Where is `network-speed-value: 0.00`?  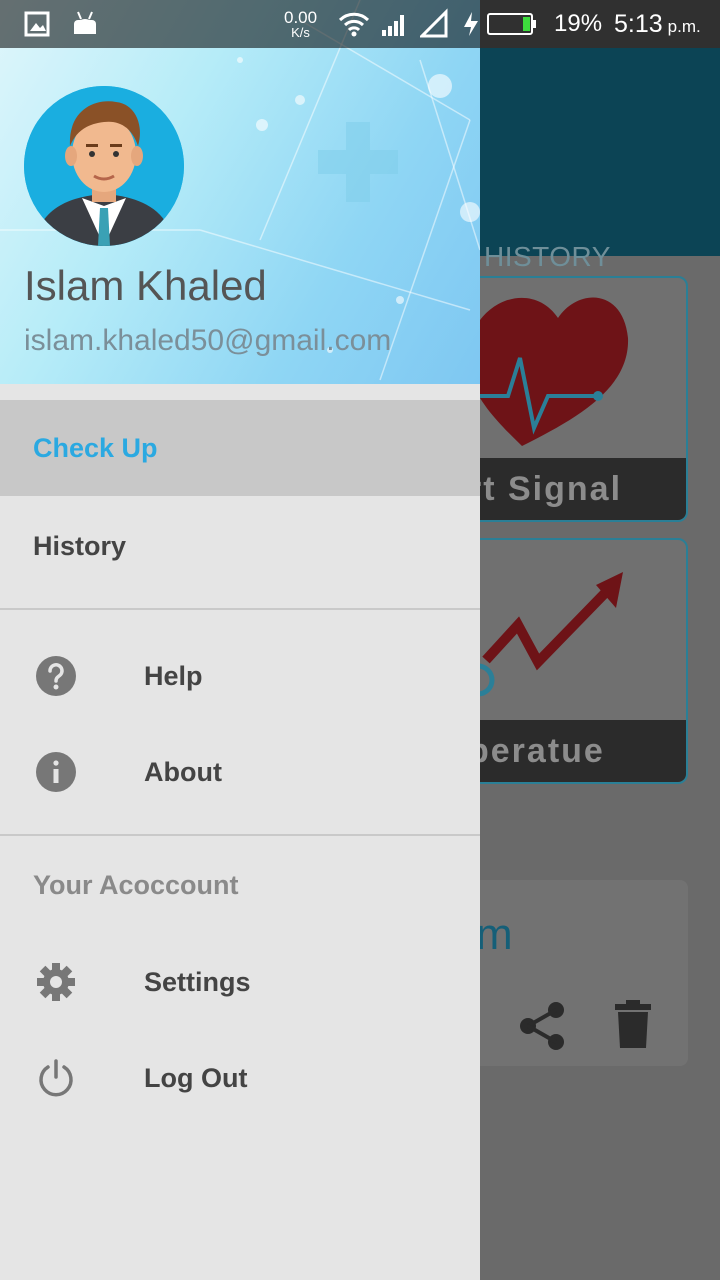
network-speed-value: 0.00 is located at coordinates (301, 17).